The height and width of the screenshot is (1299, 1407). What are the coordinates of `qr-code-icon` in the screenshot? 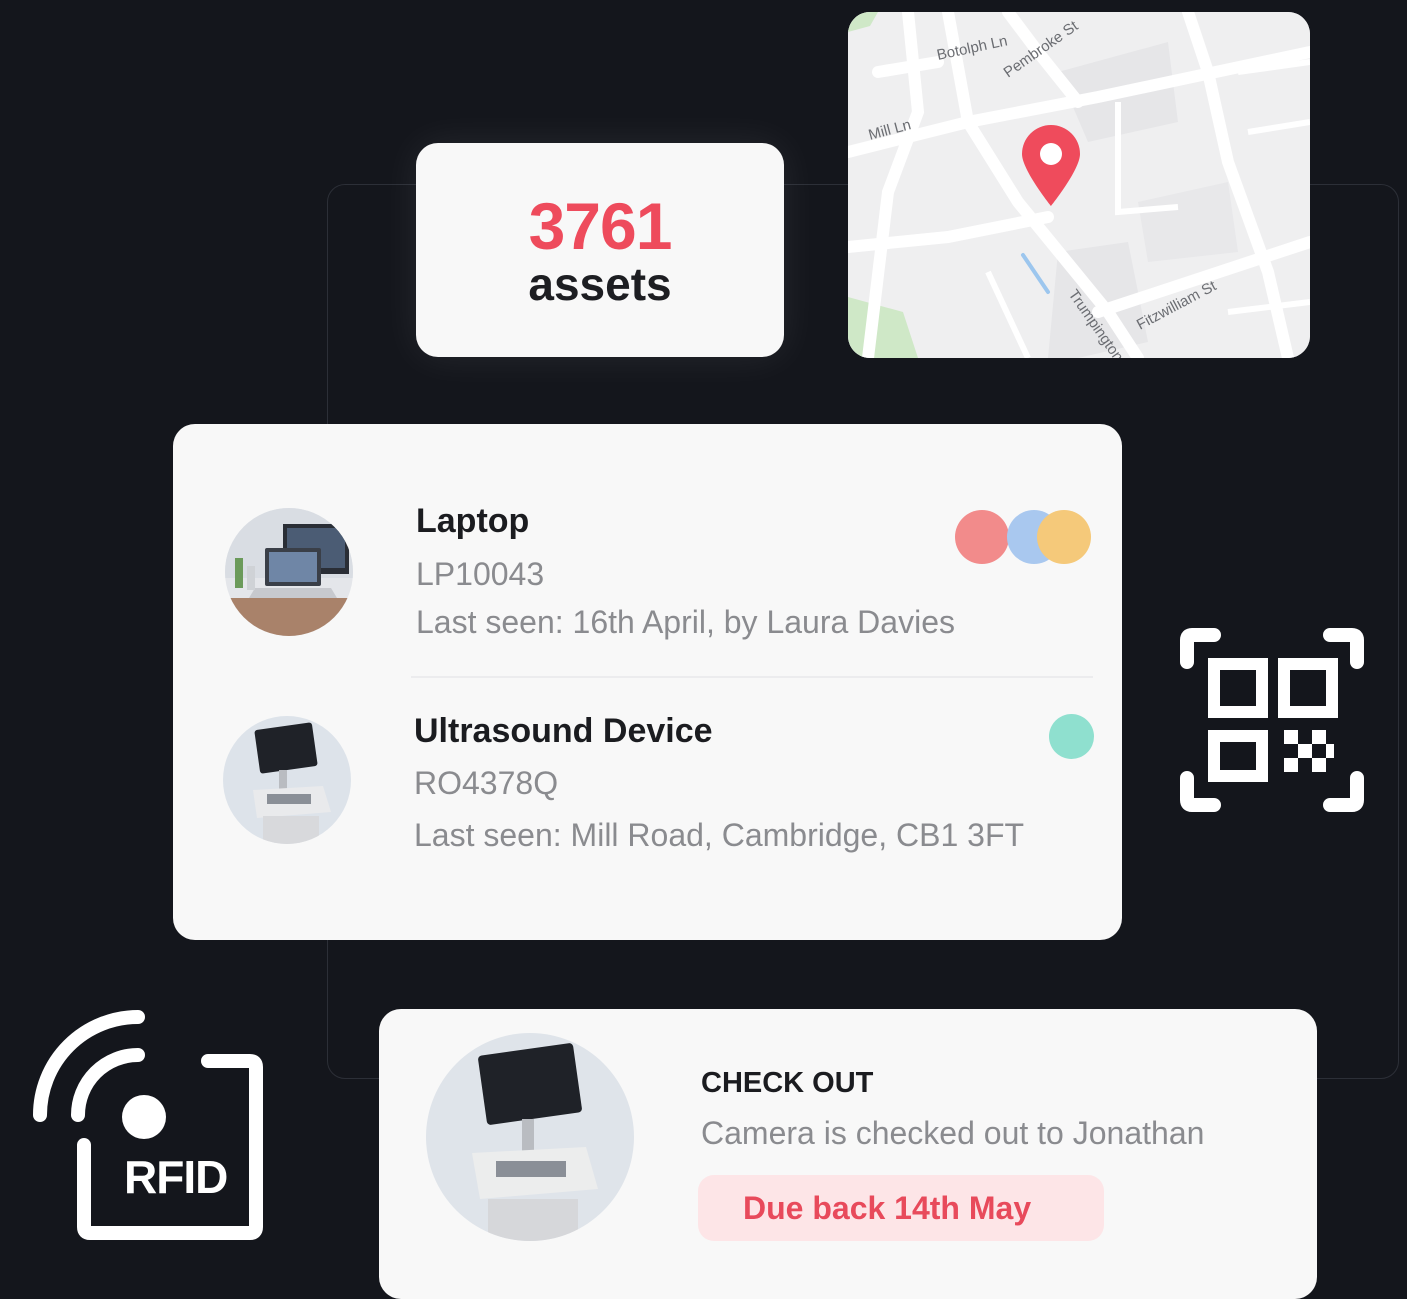 It's located at (1272, 720).